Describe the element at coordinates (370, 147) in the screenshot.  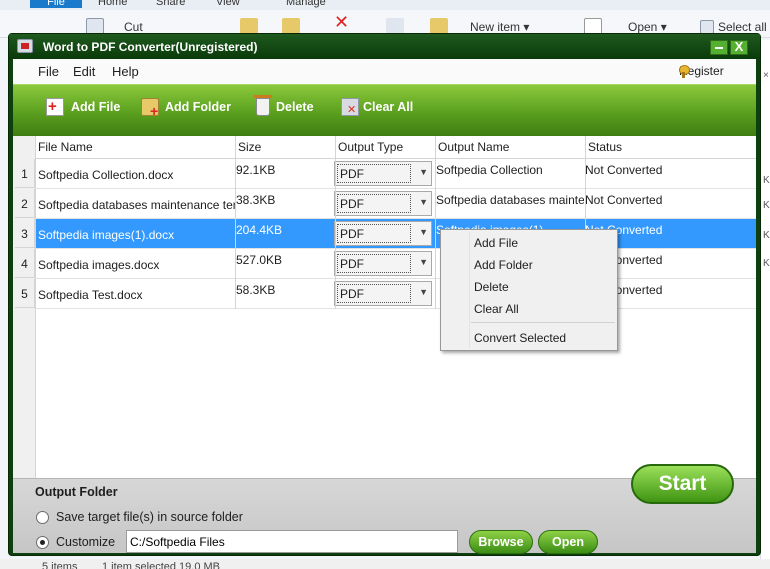
I see `column-header-output-type: Output Type` at that location.